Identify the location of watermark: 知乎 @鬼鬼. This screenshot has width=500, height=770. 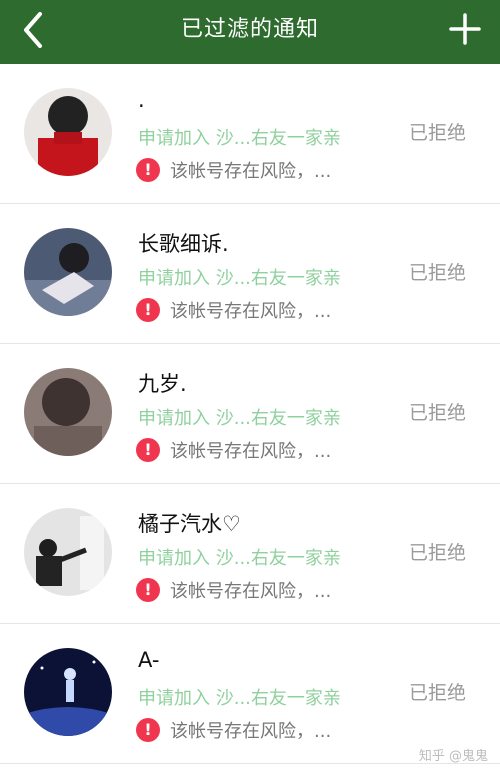
(453, 756).